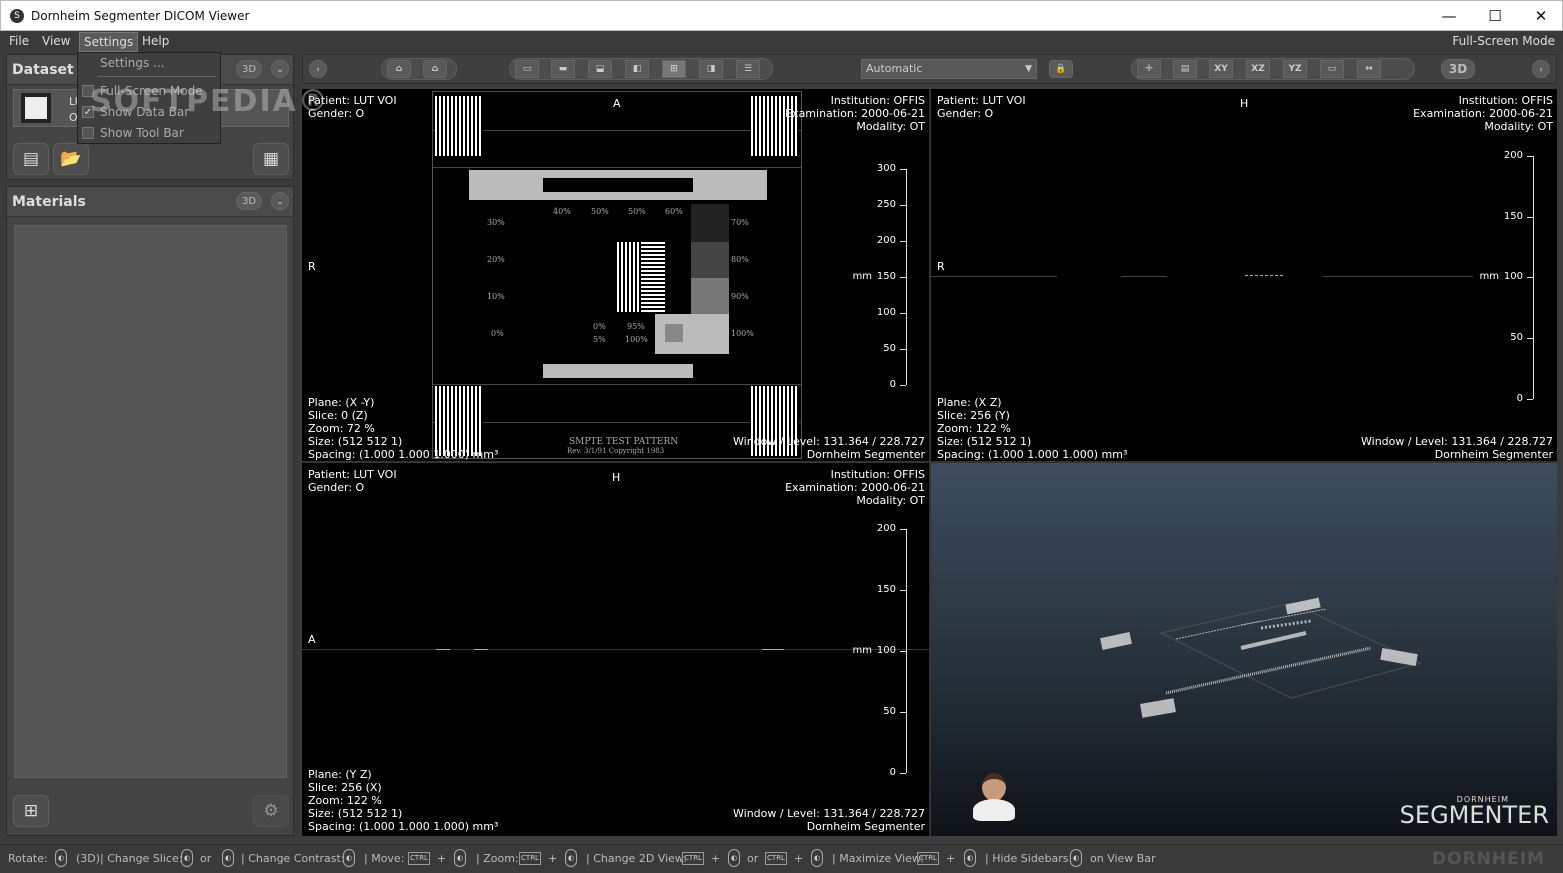 This screenshot has width=1563, height=873. What do you see at coordinates (781, 41) in the screenshot?
I see `menu-bar: File View Settings Help Full-Screen Mode` at bounding box center [781, 41].